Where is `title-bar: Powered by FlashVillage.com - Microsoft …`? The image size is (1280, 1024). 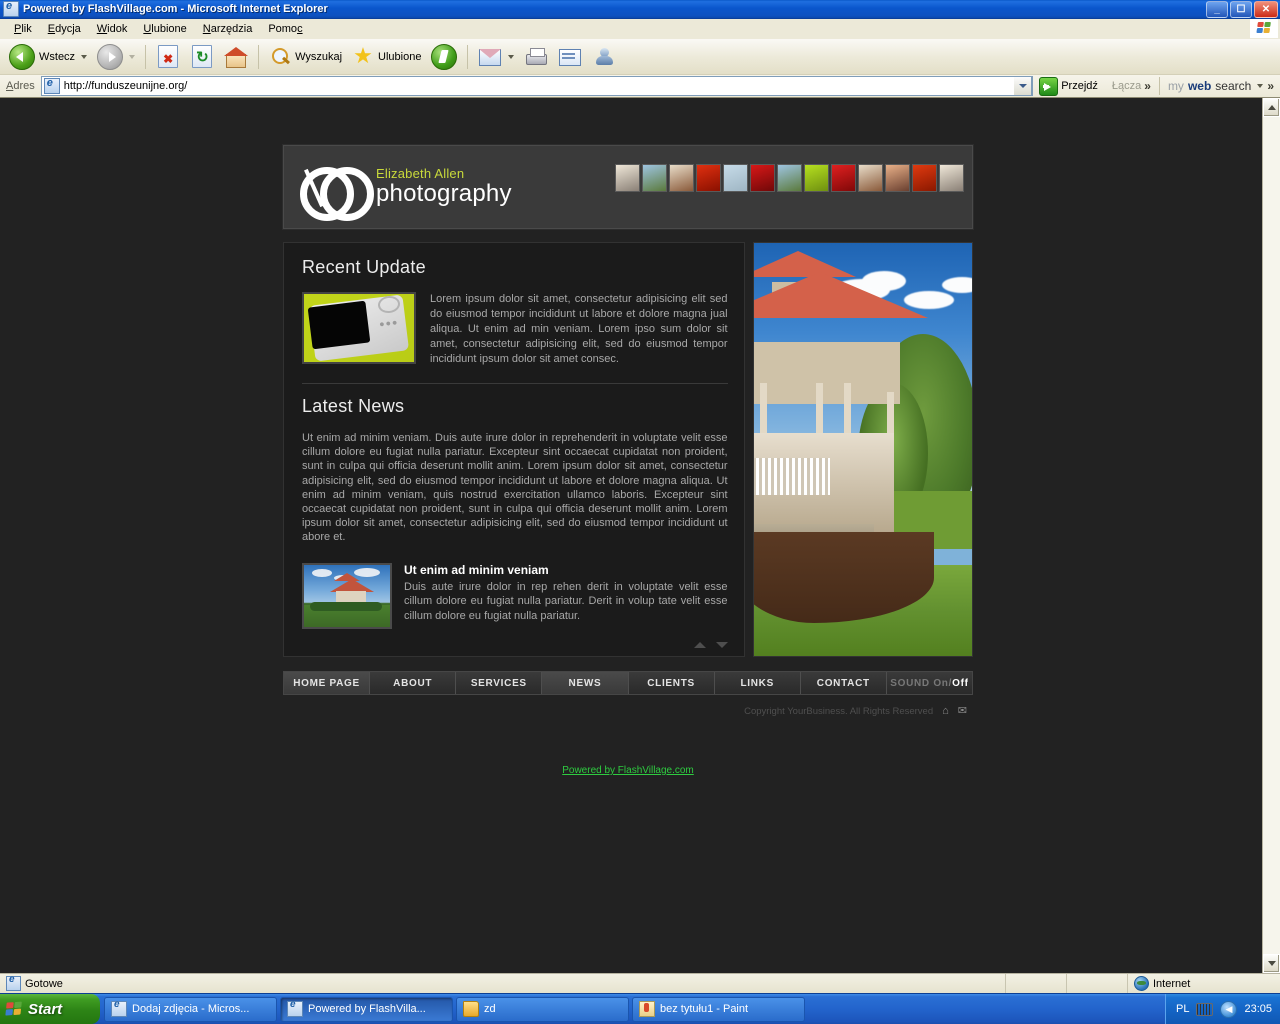
title-bar: Powered by FlashVillage.com - Microsoft … is located at coordinates (640, 9).